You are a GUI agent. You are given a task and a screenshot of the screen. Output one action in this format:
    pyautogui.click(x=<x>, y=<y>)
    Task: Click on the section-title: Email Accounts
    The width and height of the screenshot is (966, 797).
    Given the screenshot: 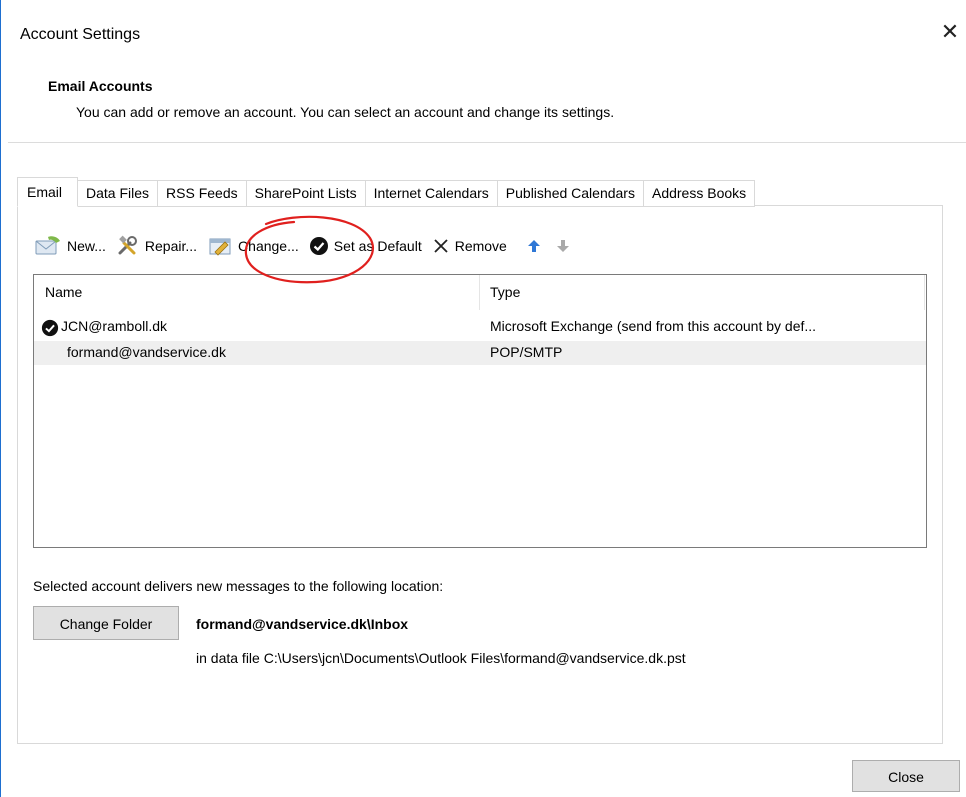 What is the action you would take?
    pyautogui.click(x=100, y=86)
    